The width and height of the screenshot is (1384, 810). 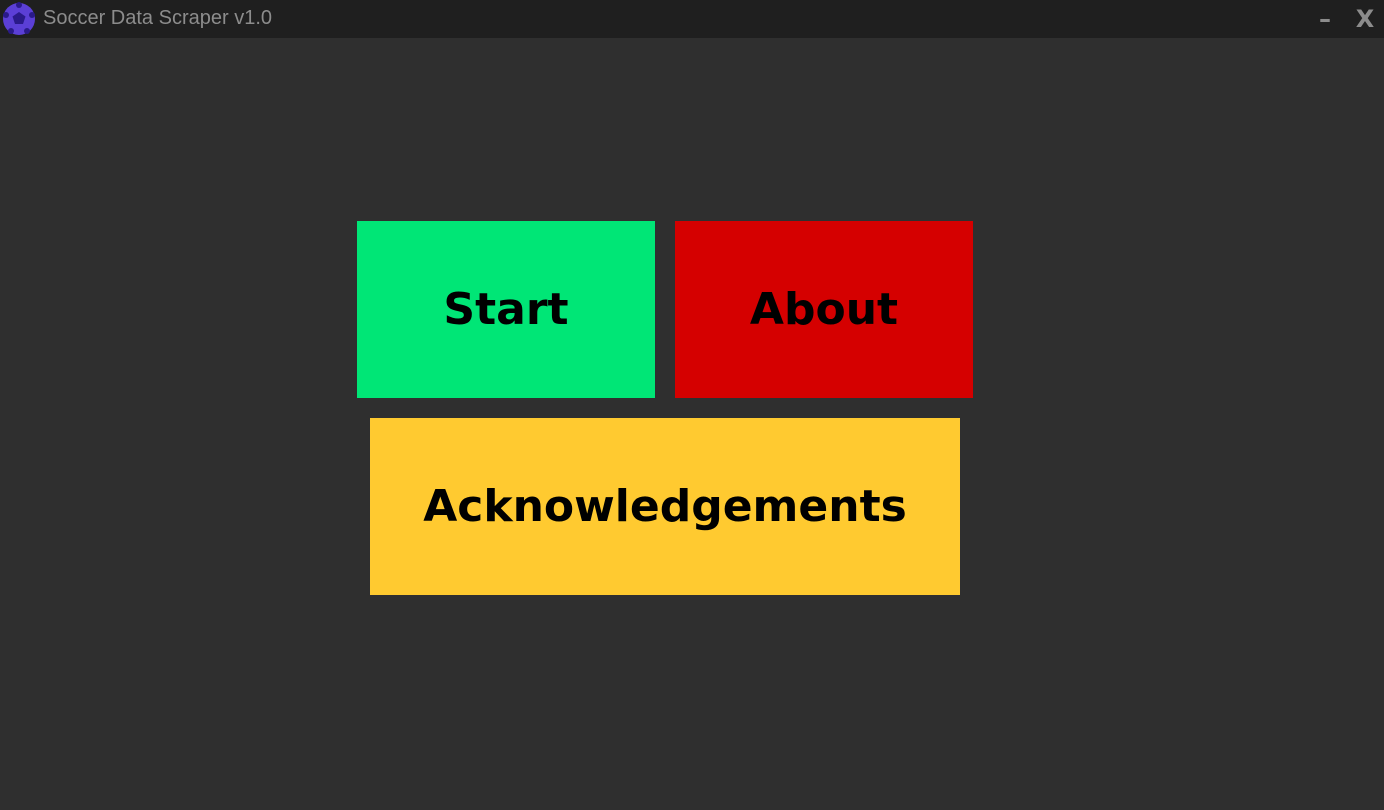 I want to click on soccer-ball-patch-top, so click(x=19, y=5).